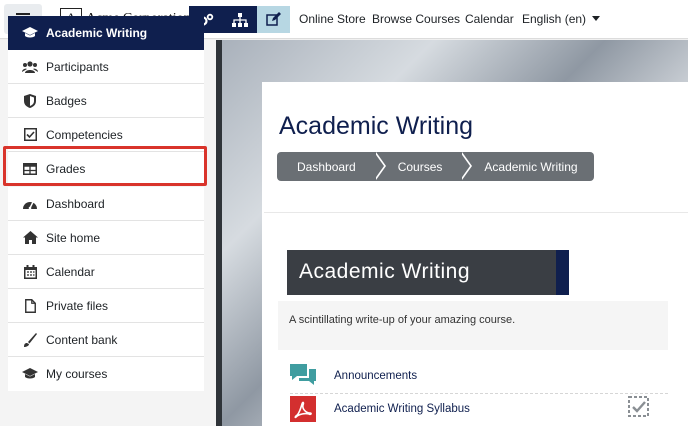  I want to click on grades-highlight-box, so click(105, 166).